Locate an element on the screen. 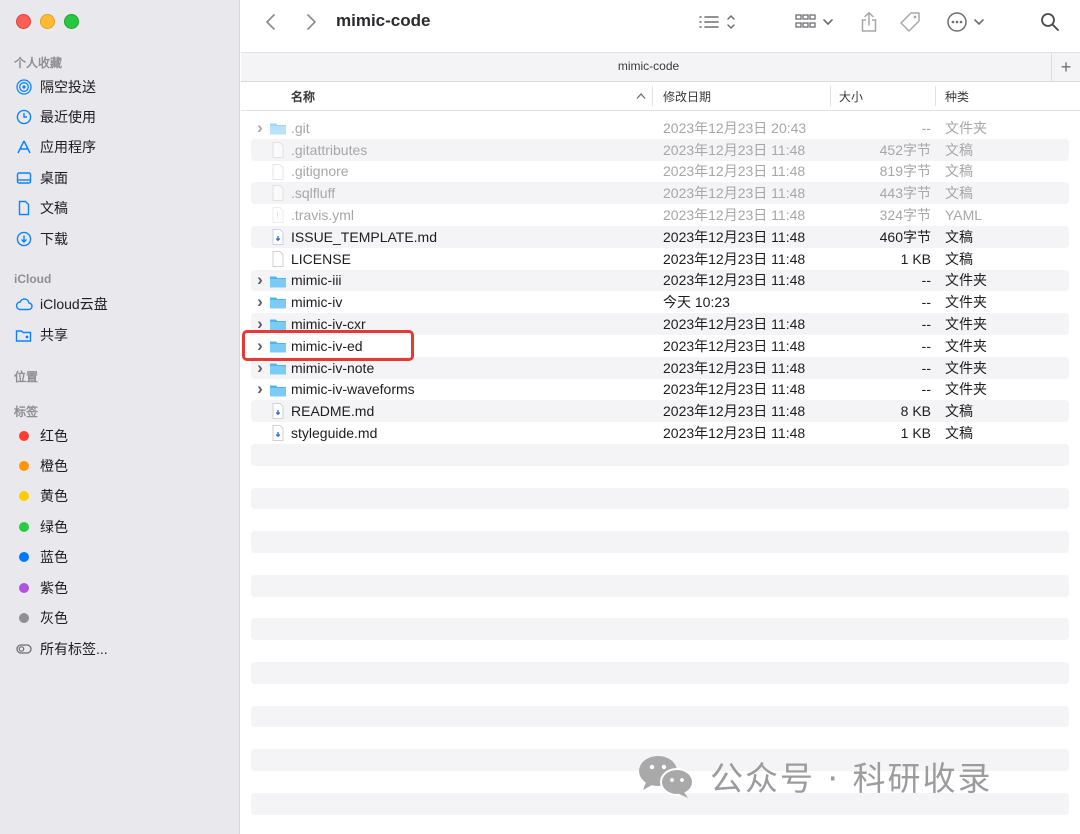 The height and width of the screenshot is (834, 1080). ellipsis-circle-icon is located at coordinates (965, 22).